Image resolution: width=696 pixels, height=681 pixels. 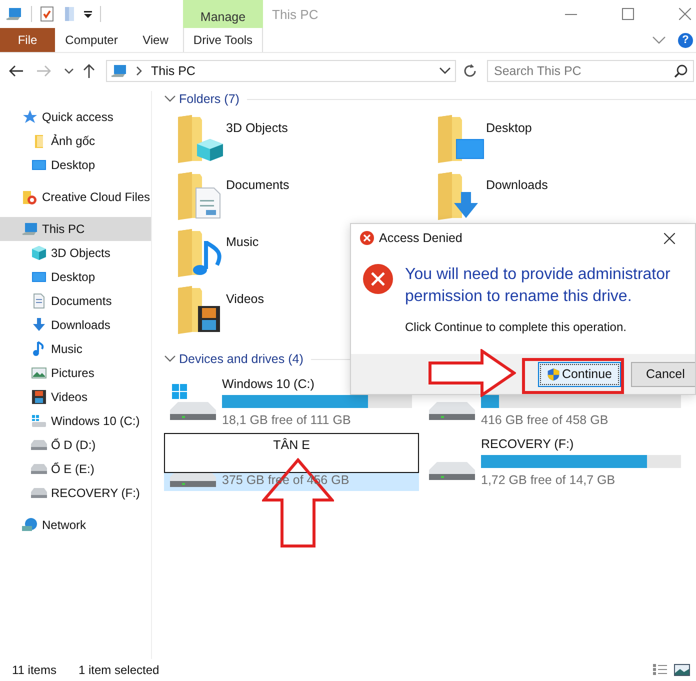 I want to click on maximize-icon, so click(x=628, y=14).